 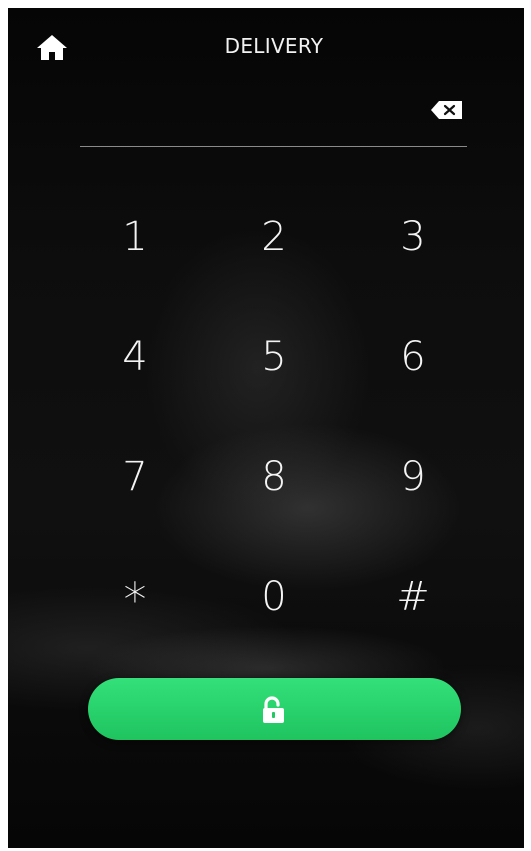 I want to click on key-9: 9, so click(x=413, y=477).